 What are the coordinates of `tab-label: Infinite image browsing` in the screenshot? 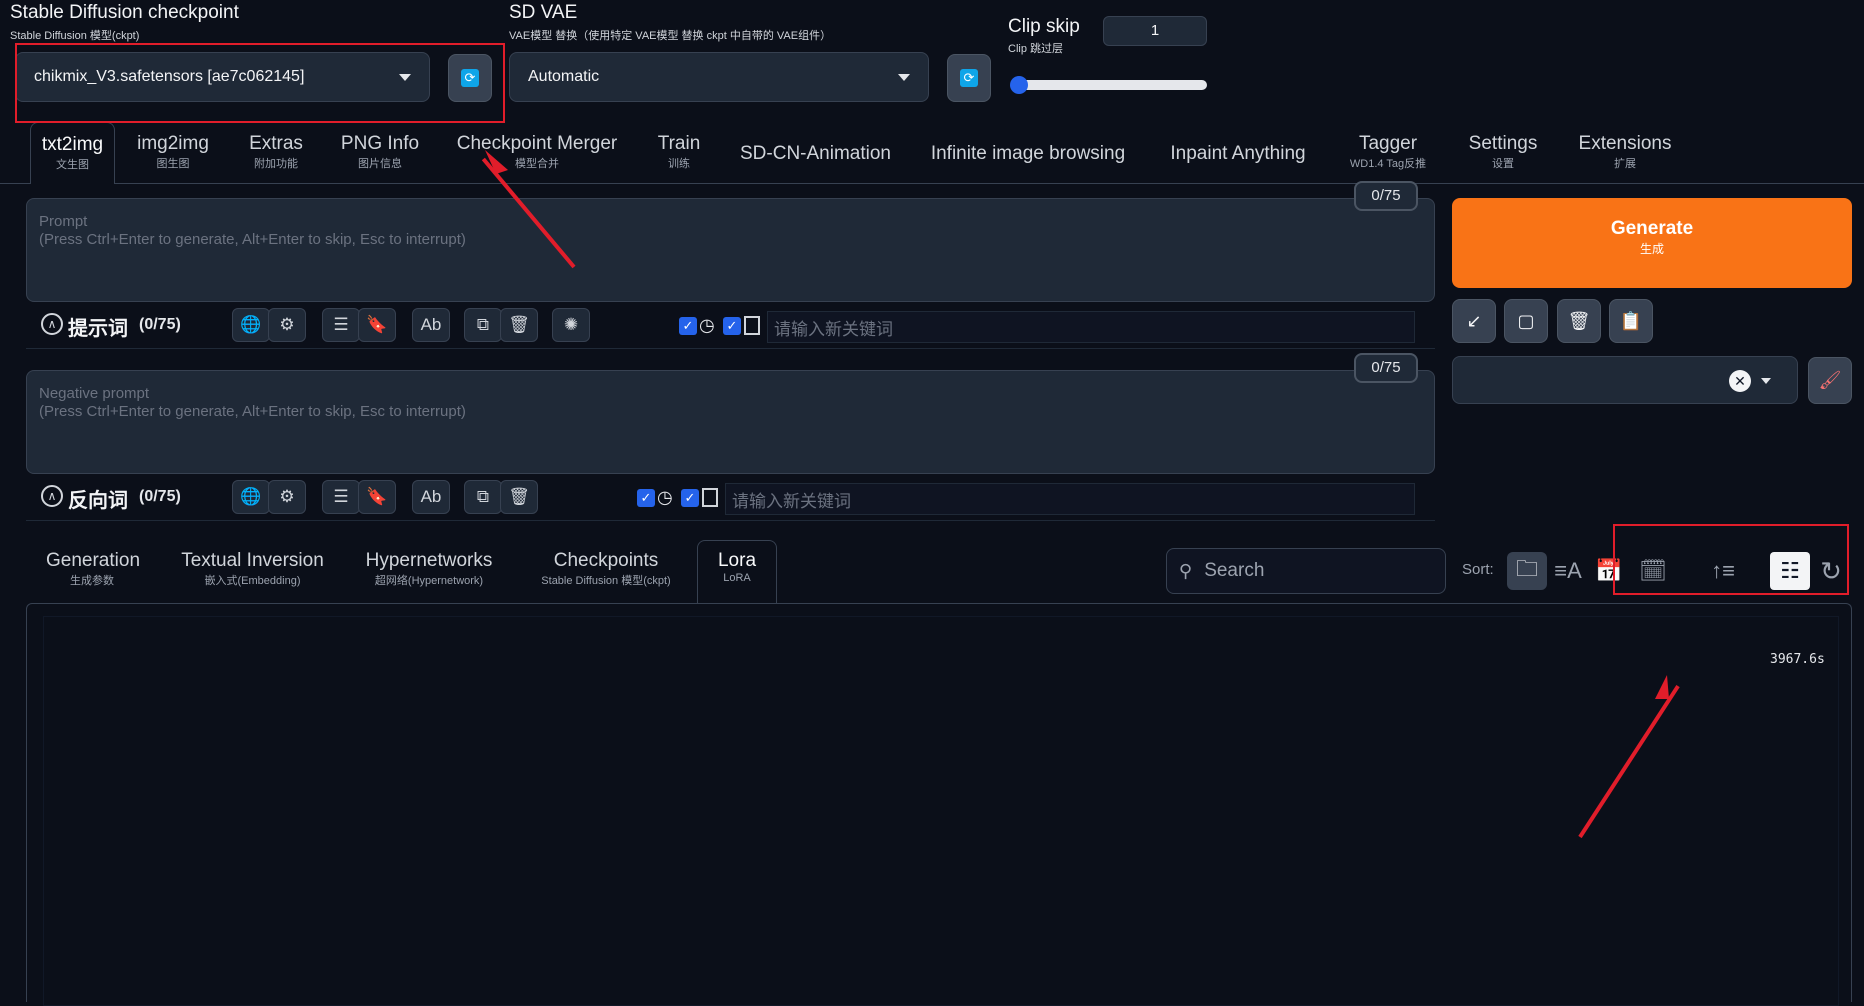 It's located at (1028, 153).